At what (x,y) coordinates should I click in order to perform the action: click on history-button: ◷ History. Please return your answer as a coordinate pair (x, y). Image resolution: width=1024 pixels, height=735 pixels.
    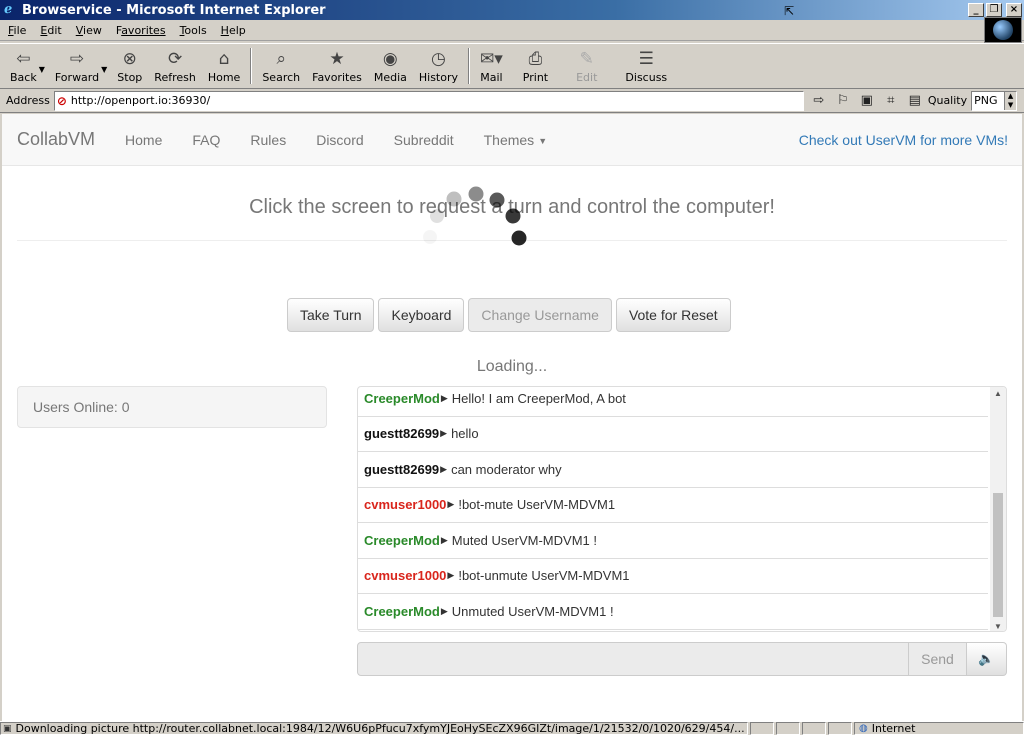
    Looking at the image, I should click on (438, 66).